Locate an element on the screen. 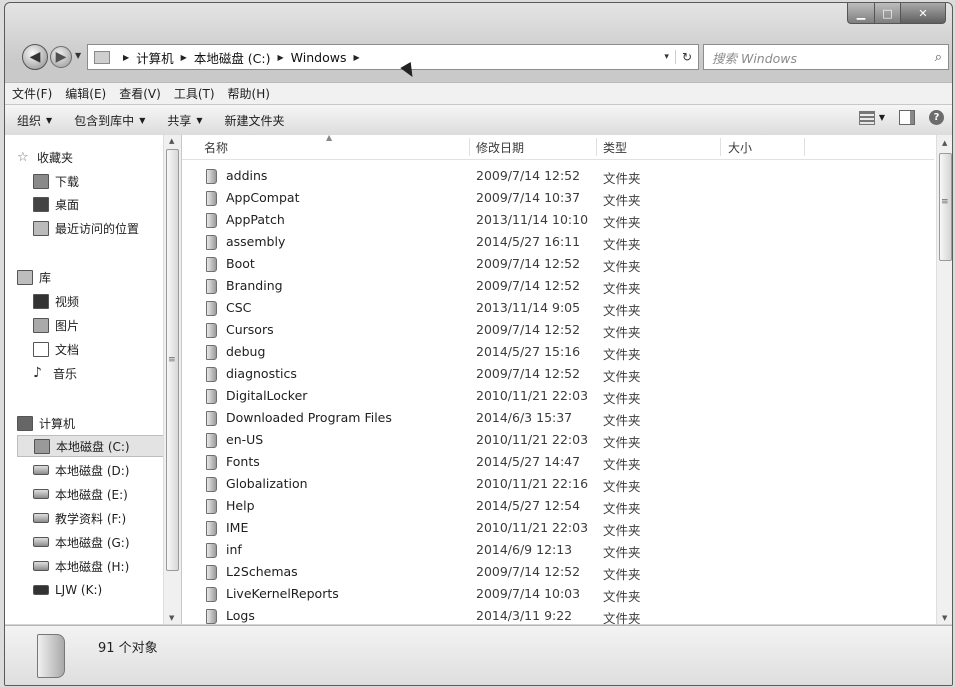  table-row: Globalization 2010/11/21 22:16 文件夹 is located at coordinates (552, 484).